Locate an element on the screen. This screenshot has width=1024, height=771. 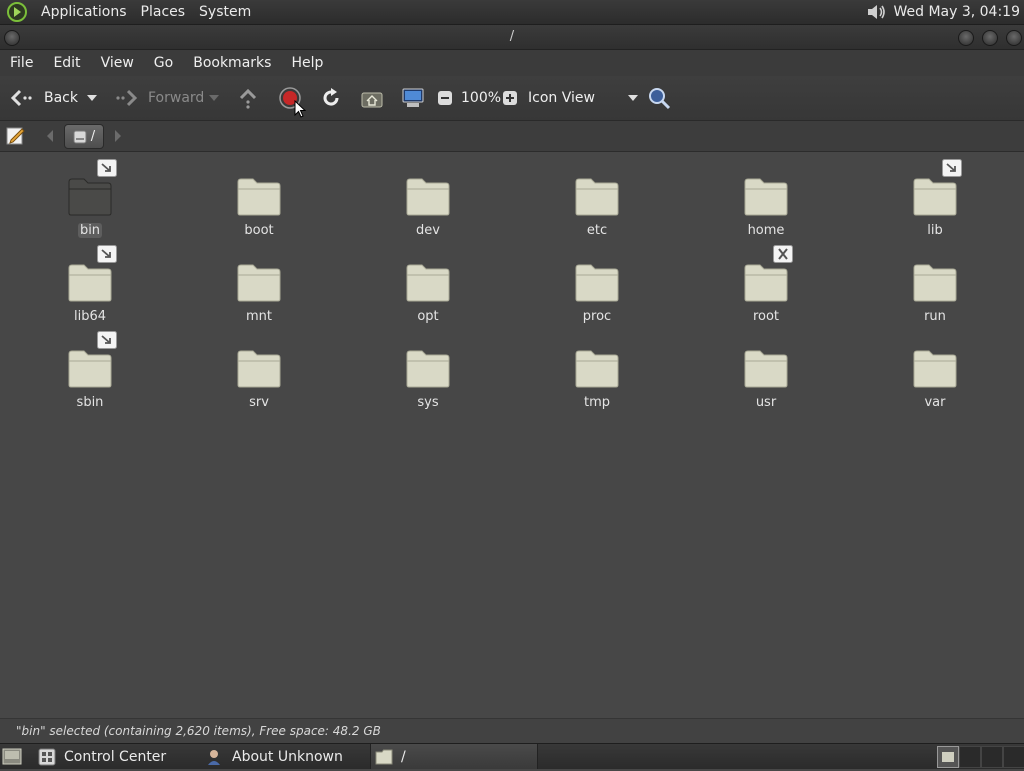
system-menu: System is located at coordinates (225, 12).